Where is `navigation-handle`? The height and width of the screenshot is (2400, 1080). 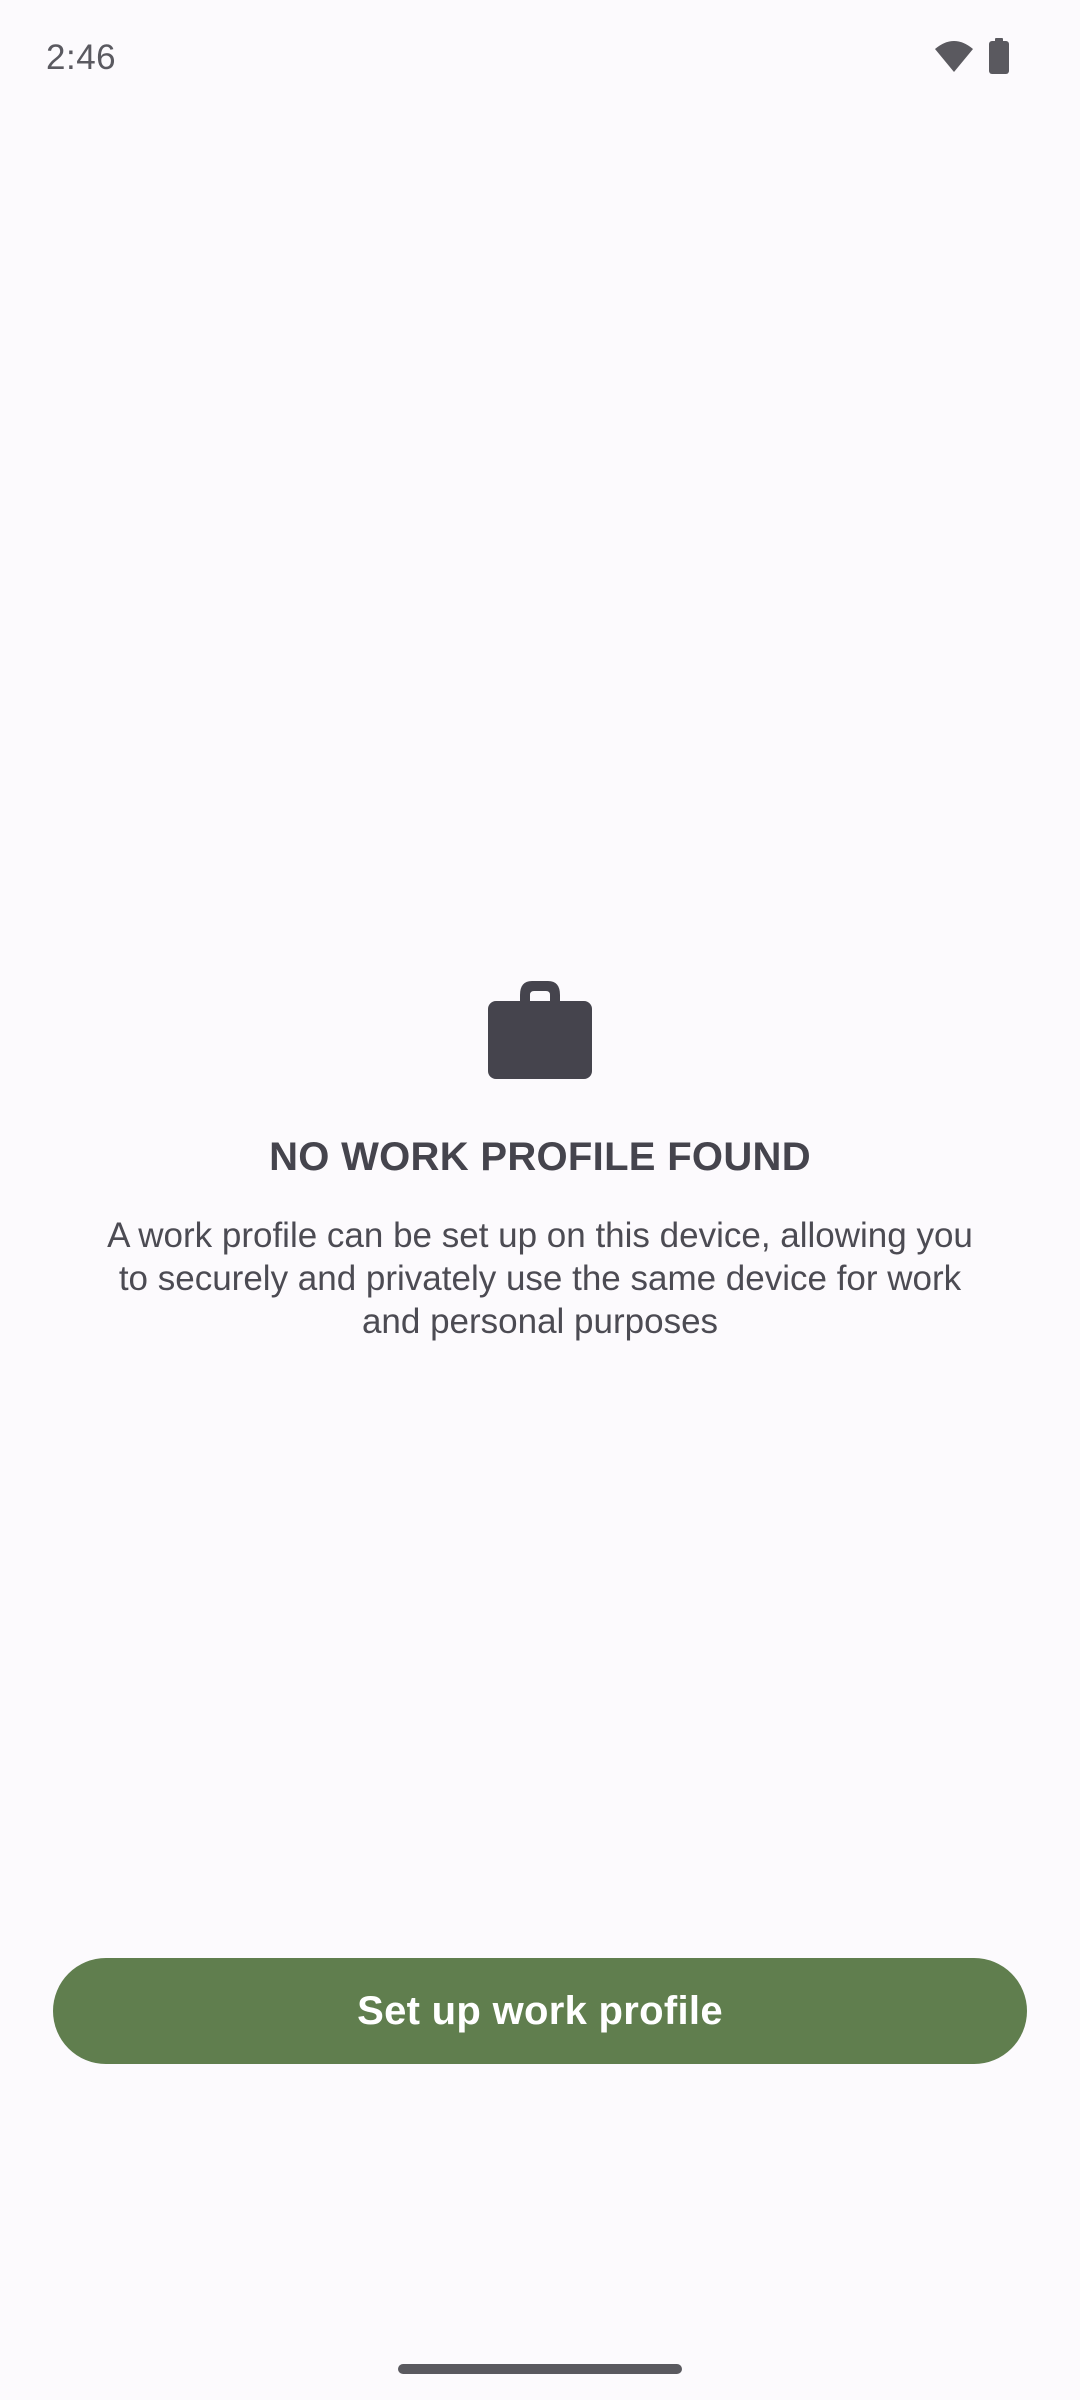
navigation-handle is located at coordinates (540, 2369).